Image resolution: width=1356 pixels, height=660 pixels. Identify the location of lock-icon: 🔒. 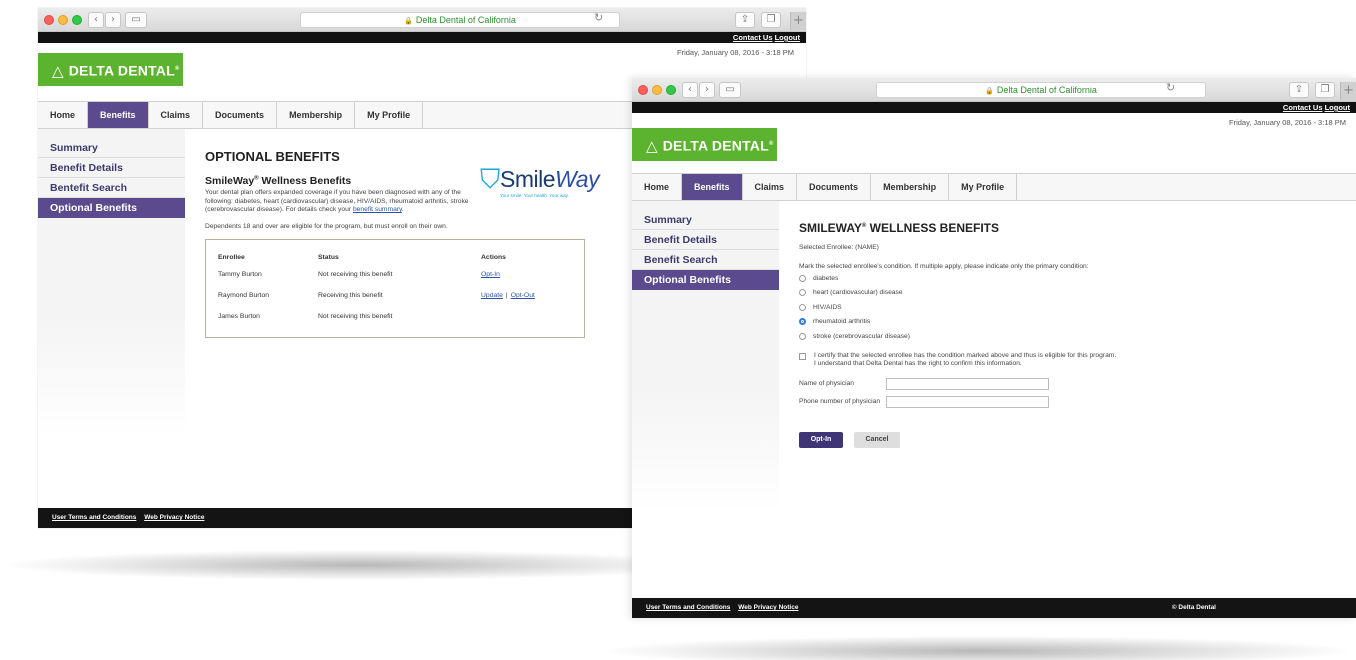
(408, 21).